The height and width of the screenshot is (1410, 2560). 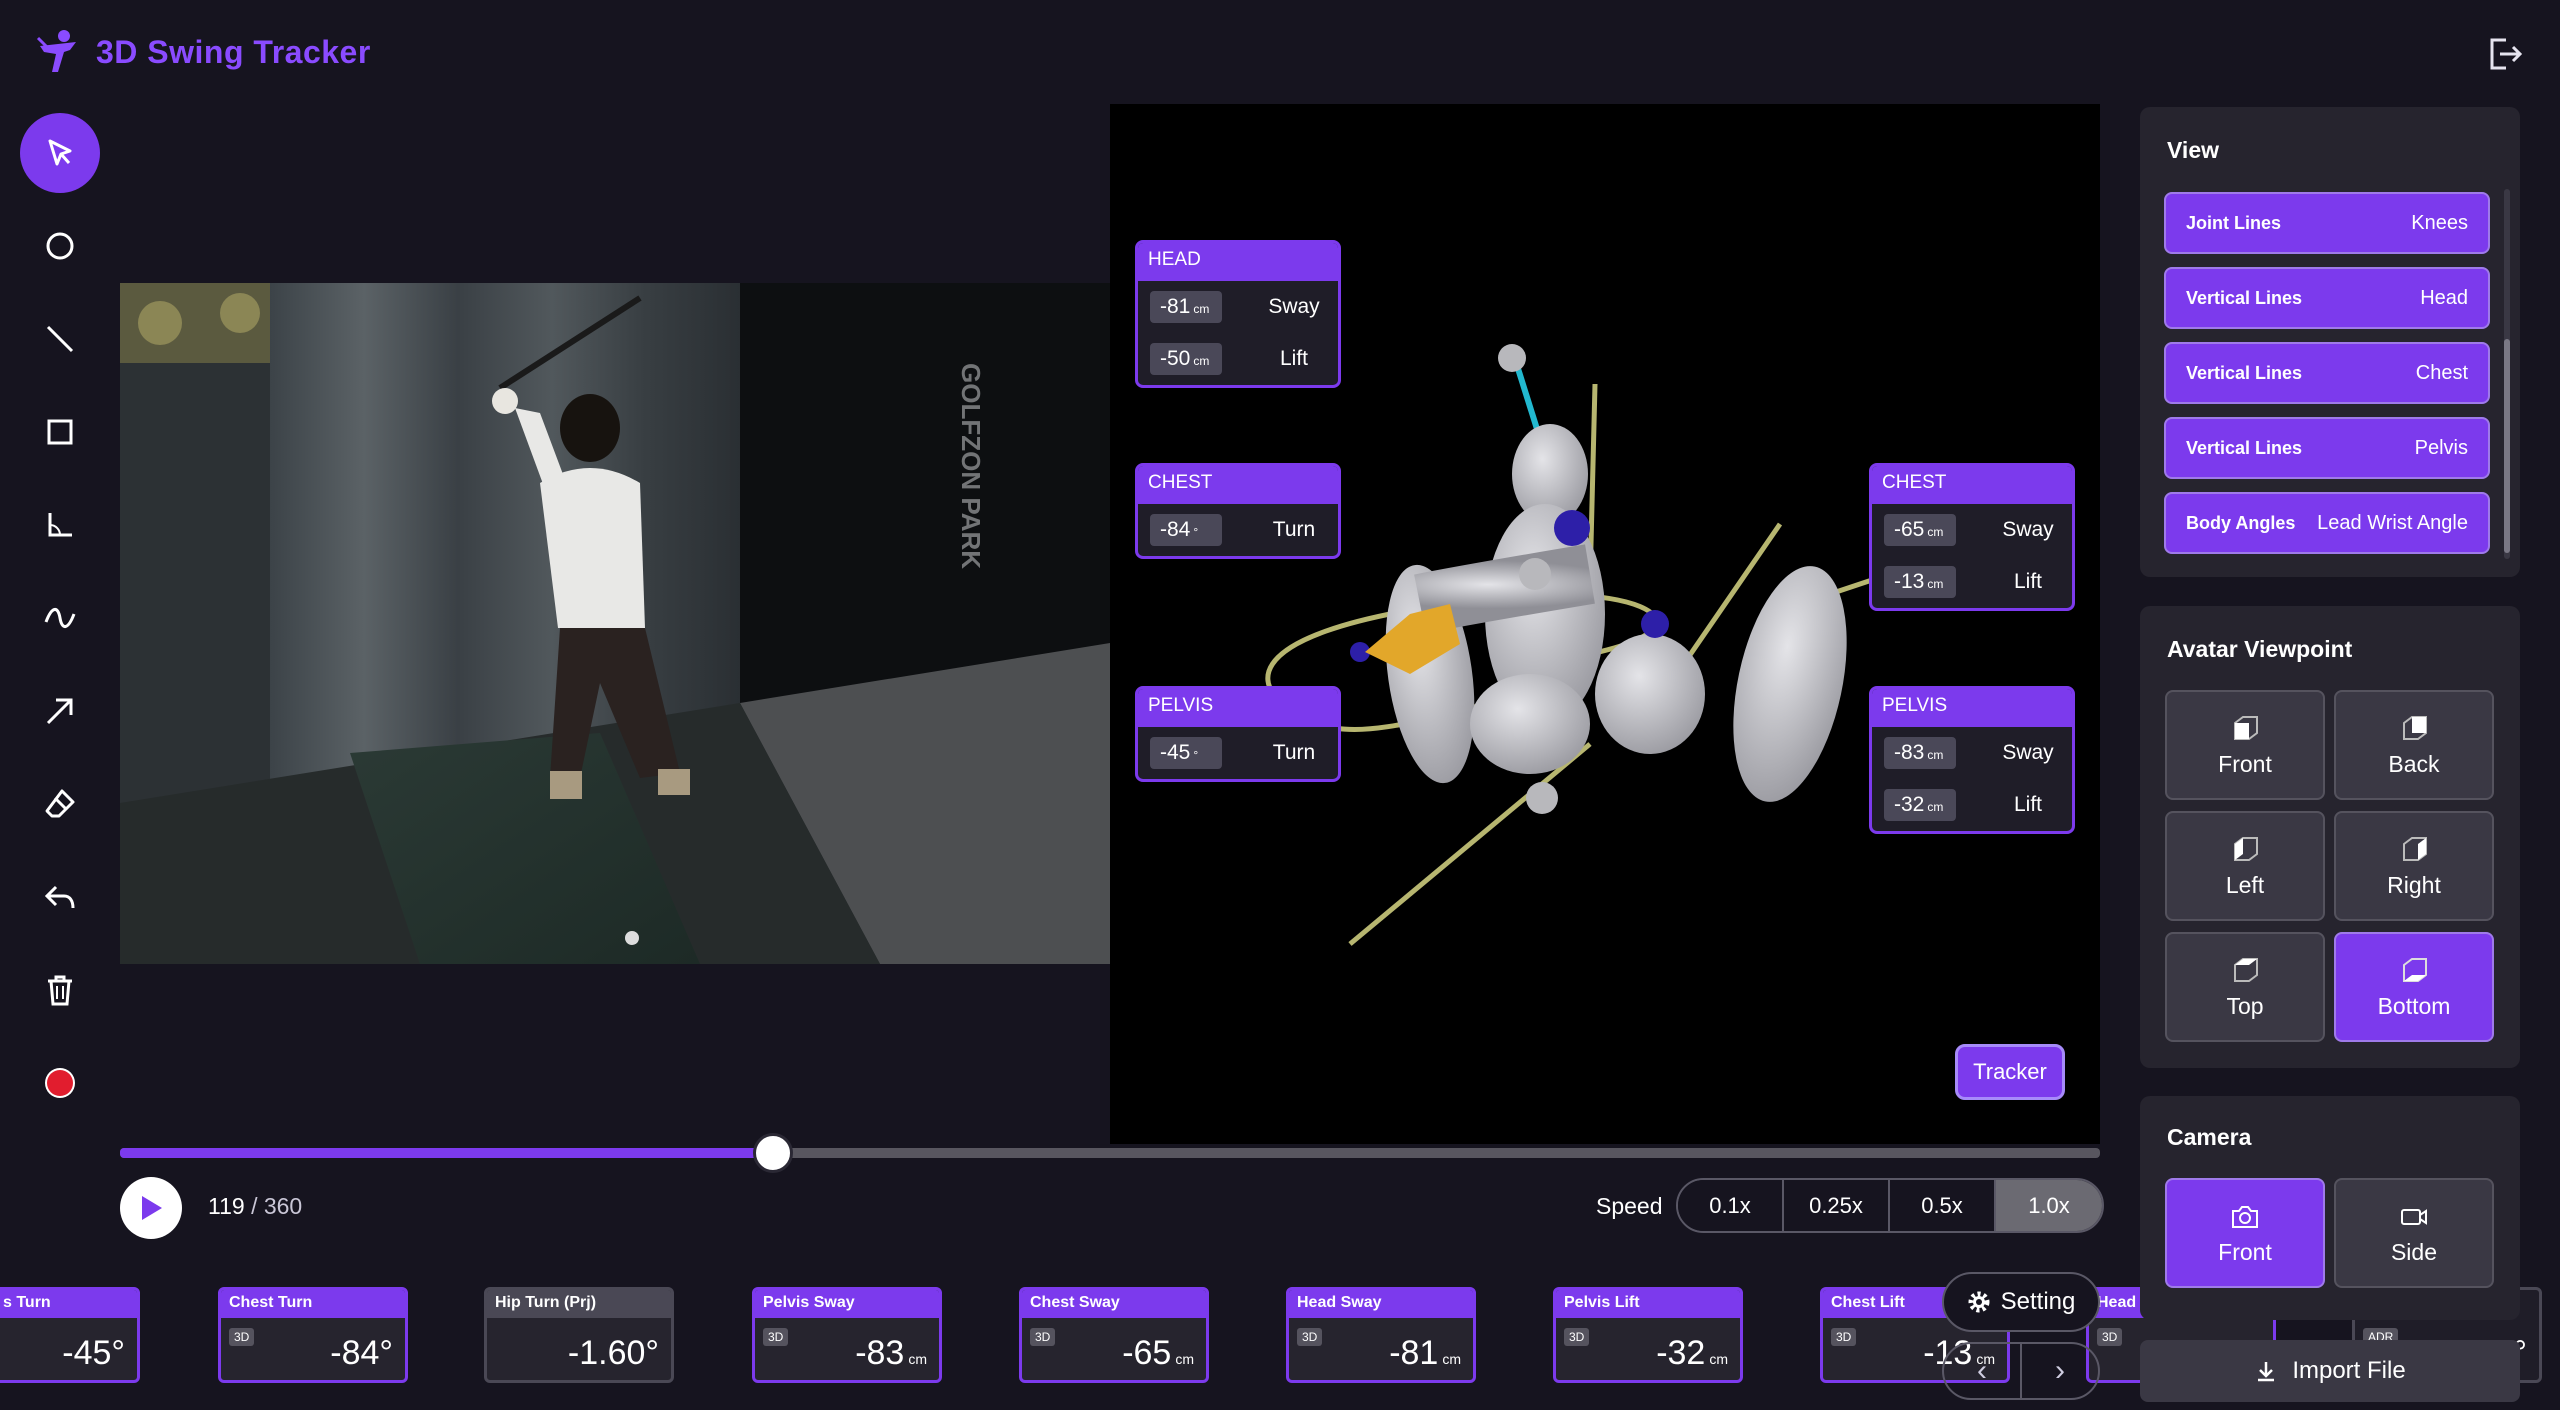 What do you see at coordinates (2246, 848) in the screenshot?
I see `cube-left-icon` at bounding box center [2246, 848].